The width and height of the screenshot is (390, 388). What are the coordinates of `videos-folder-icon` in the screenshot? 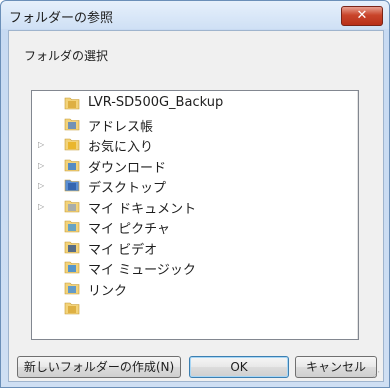 It's located at (72, 247).